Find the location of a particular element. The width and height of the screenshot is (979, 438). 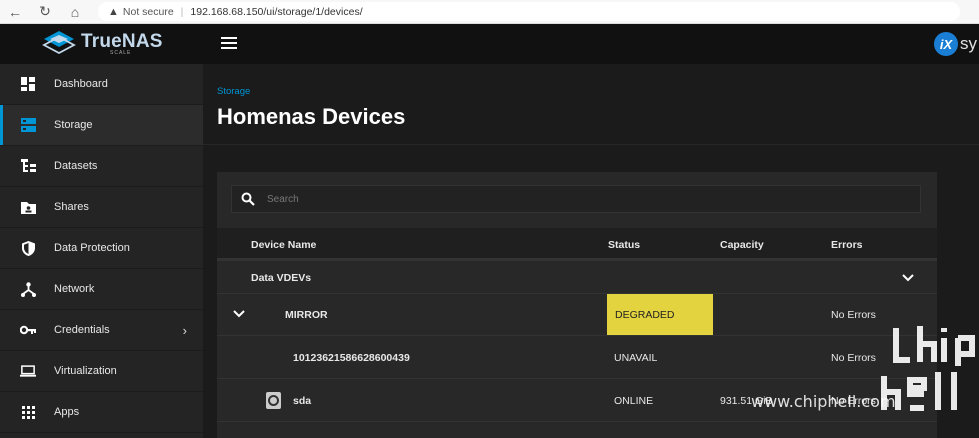

page-title: Homenas Devices is located at coordinates (311, 116).